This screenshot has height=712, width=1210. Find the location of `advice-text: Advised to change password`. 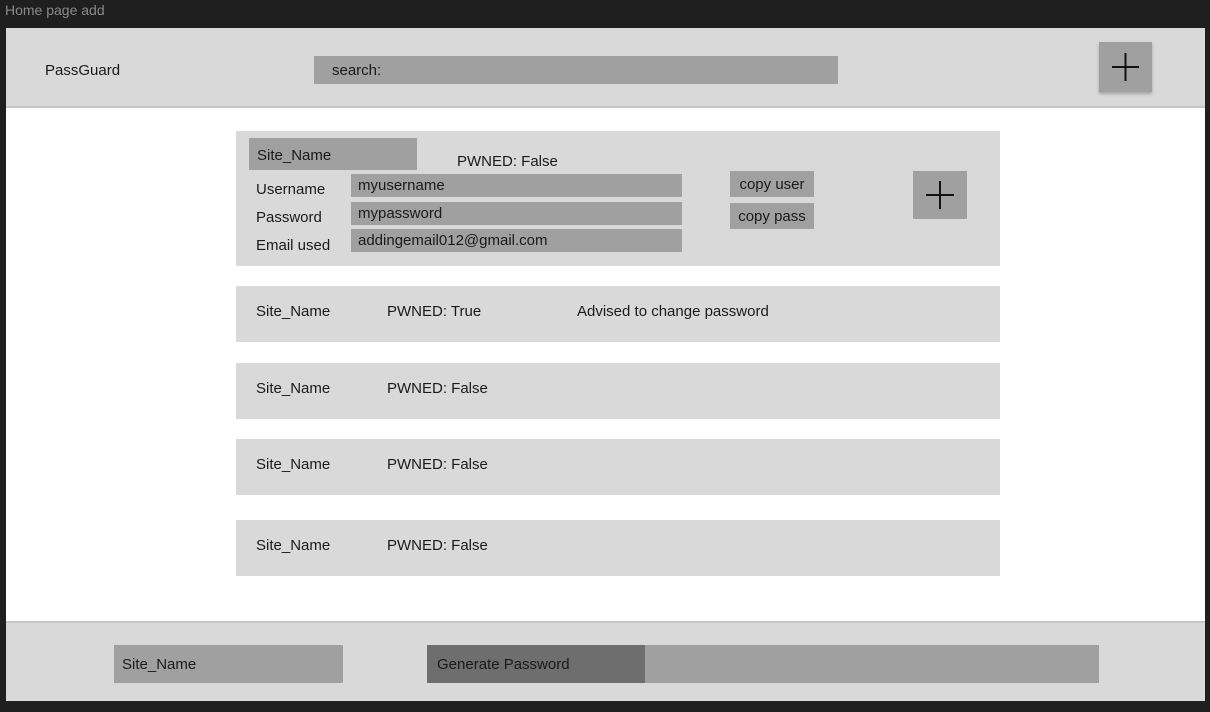

advice-text: Advised to change password is located at coordinates (673, 311).